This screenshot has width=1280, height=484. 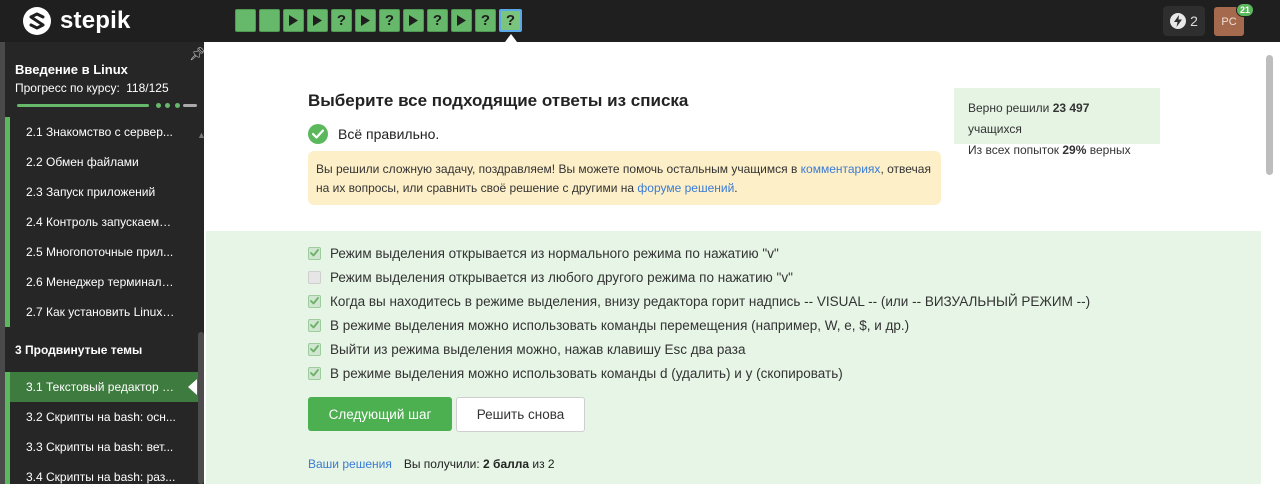 What do you see at coordinates (1074, 150) in the screenshot?
I see `stats-attempts-percent: 29%` at bounding box center [1074, 150].